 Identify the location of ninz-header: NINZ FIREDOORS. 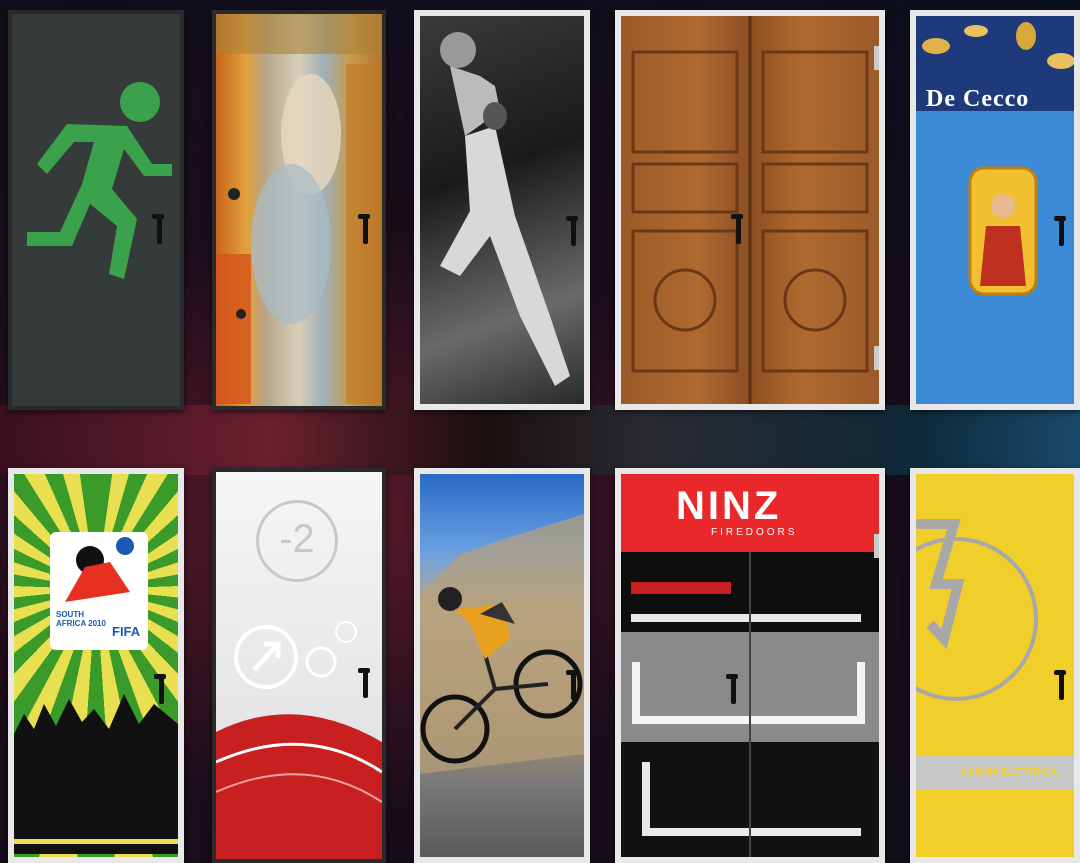
(750, 513).